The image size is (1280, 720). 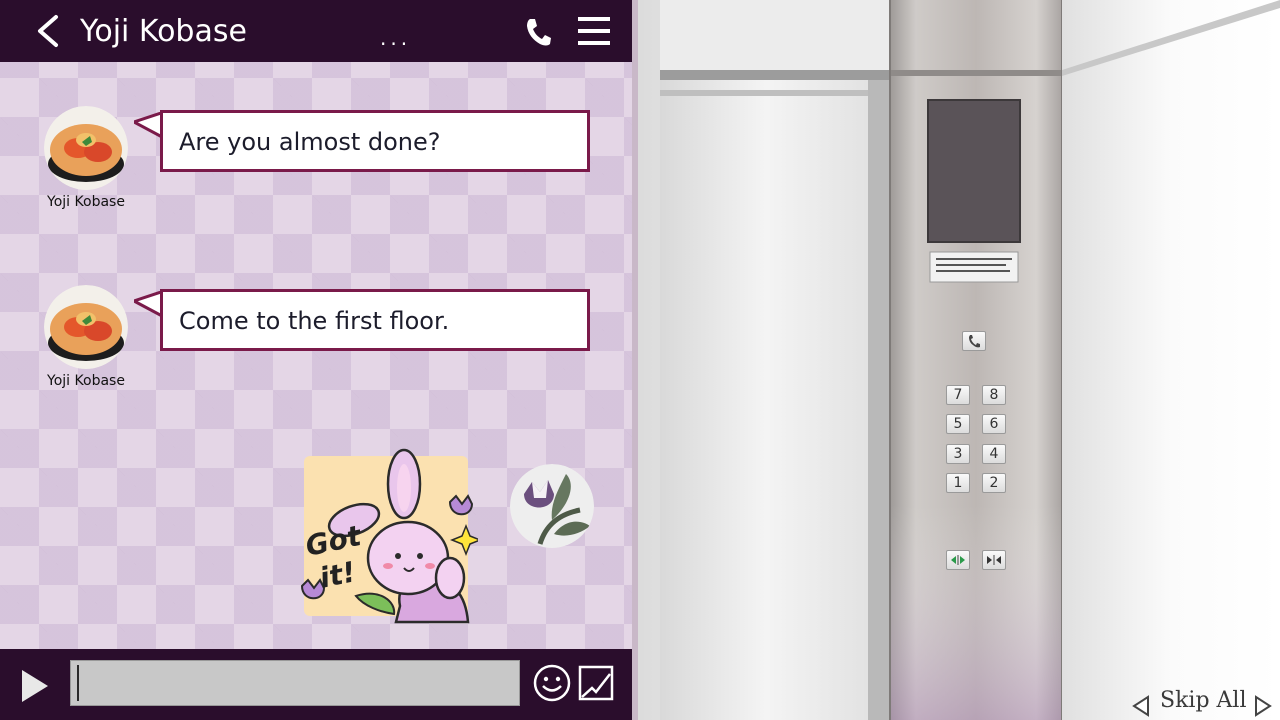 I want to click on tulip-avatar-icon, so click(x=552, y=506).